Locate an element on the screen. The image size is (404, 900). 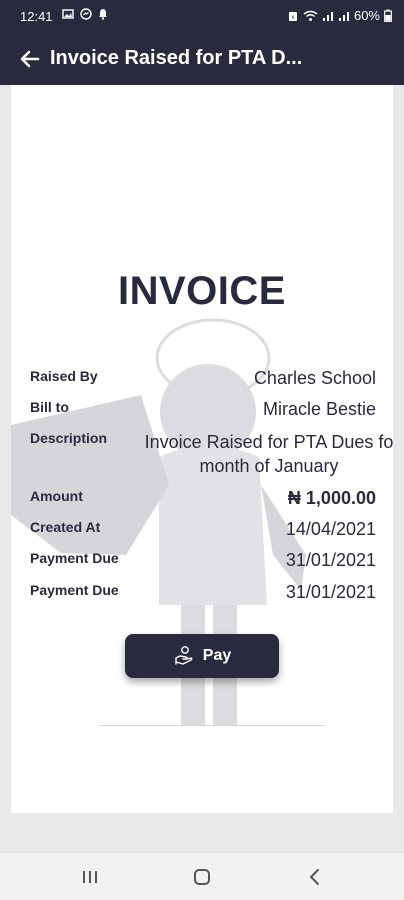
messenger-icon is located at coordinates (86, 14).